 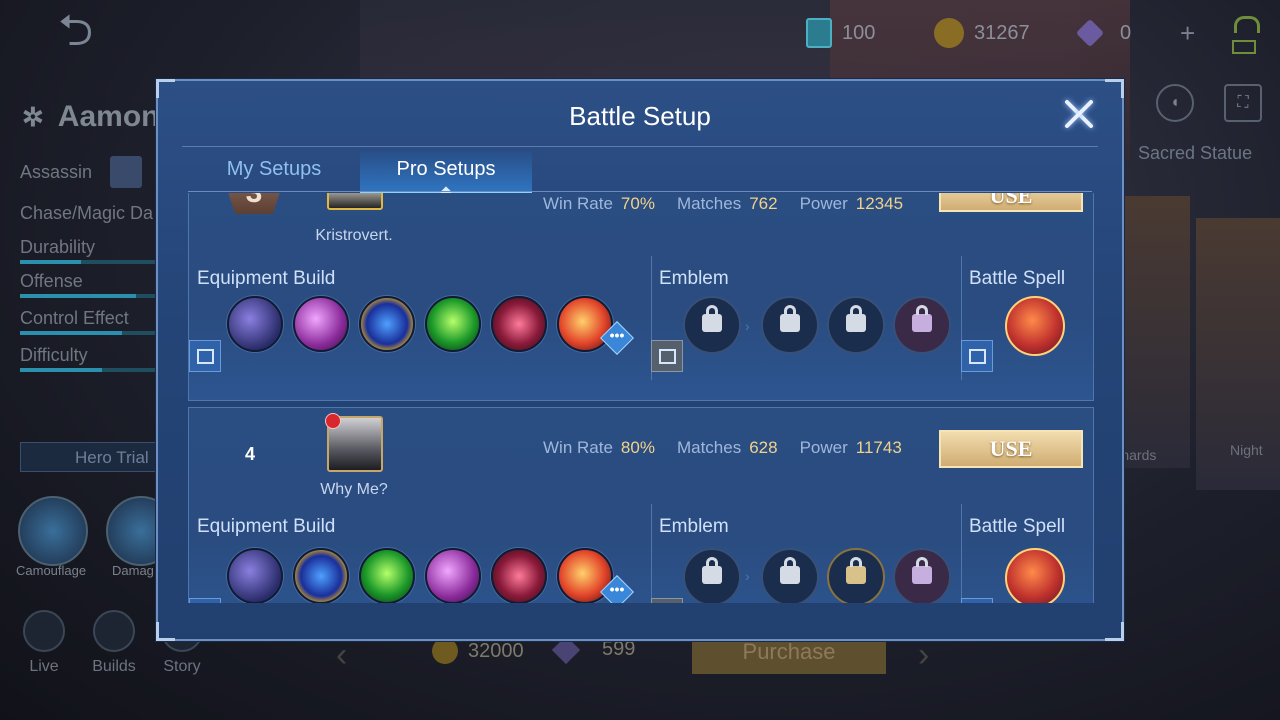 What do you see at coordinates (1243, 103) in the screenshot?
I see `fullscreen-icon: ⛶` at bounding box center [1243, 103].